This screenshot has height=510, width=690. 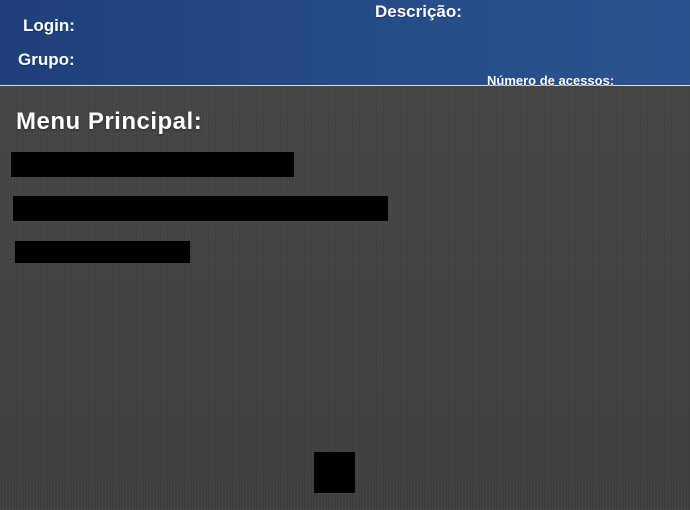 What do you see at coordinates (551, 80) in the screenshot?
I see `numero-de-acessos-label: Número de acessos:` at bounding box center [551, 80].